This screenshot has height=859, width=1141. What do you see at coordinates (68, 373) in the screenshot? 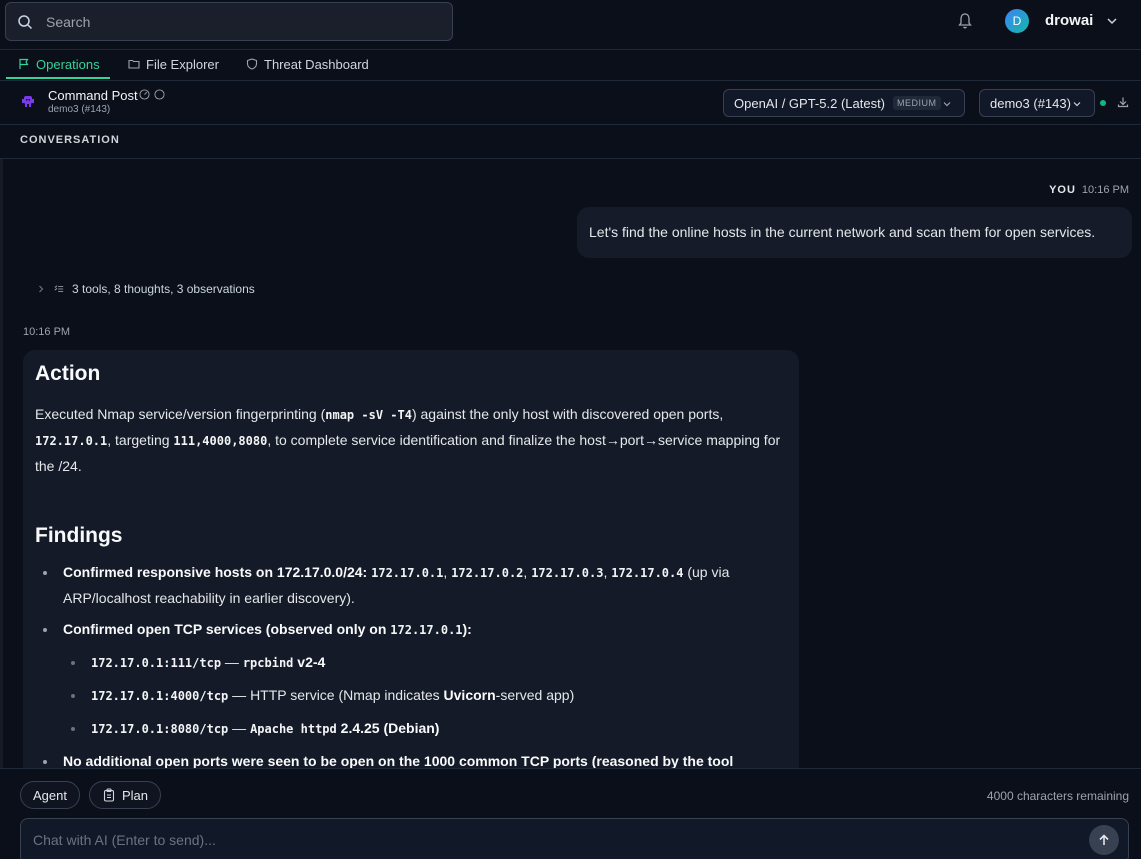
I see `action-heading: Action` at bounding box center [68, 373].